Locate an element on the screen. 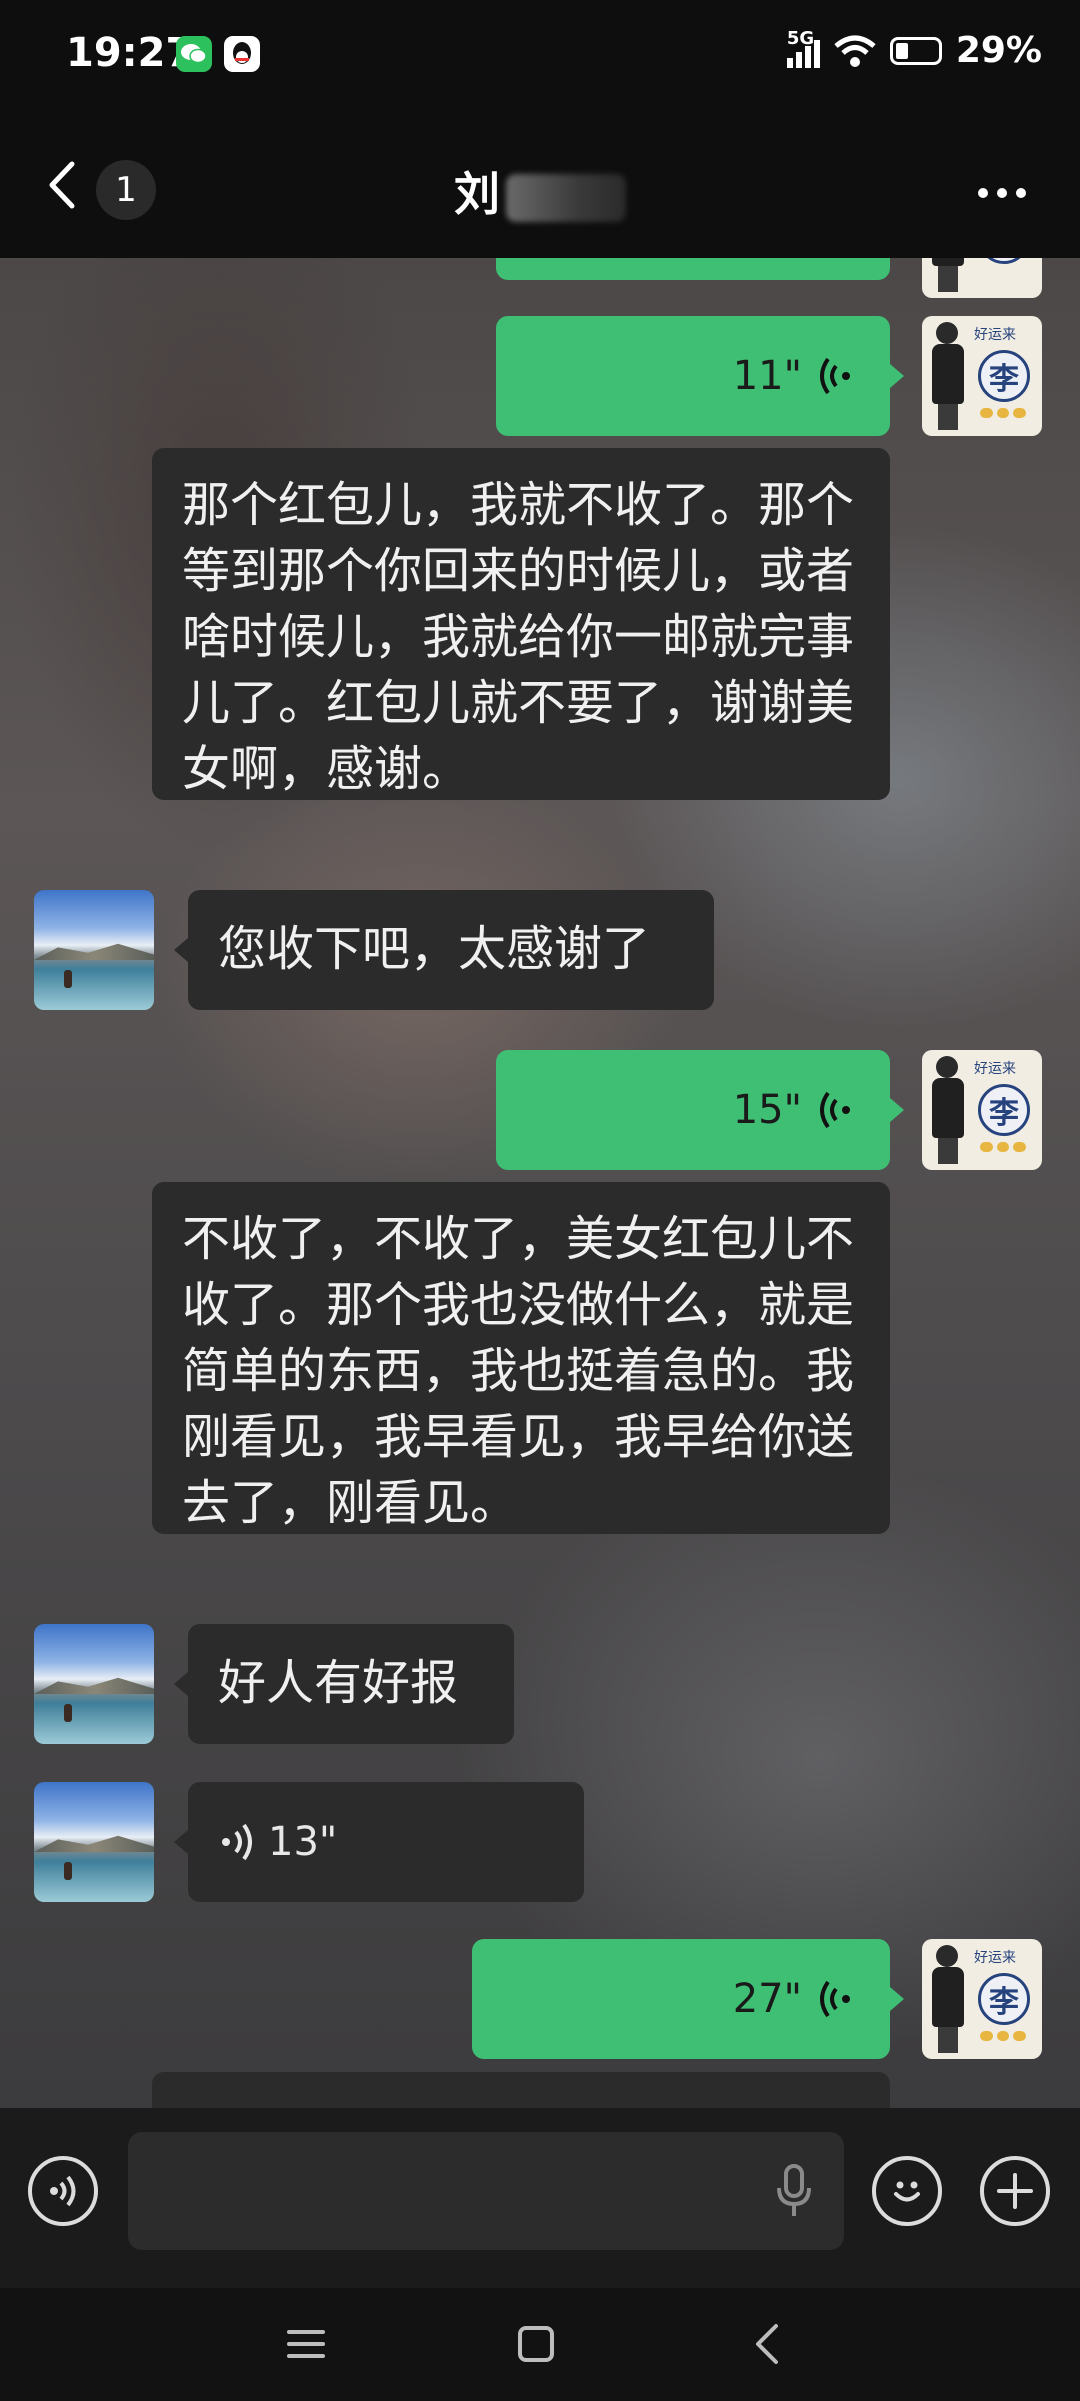 The width and height of the screenshot is (1080, 2401). qq-app-icon is located at coordinates (242, 54).